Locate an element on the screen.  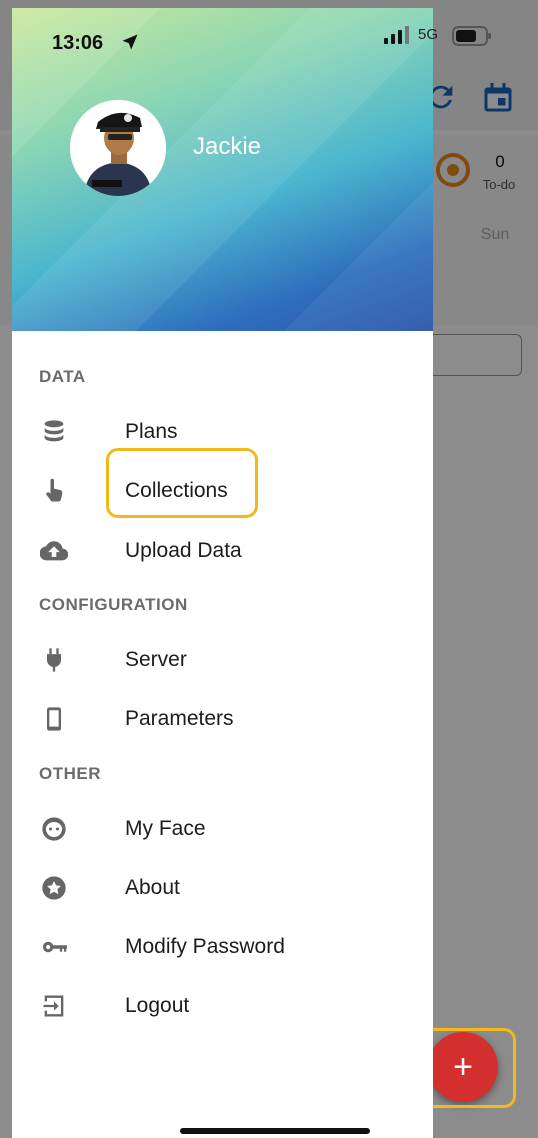
star-circle-icon is located at coordinates (54, 888).